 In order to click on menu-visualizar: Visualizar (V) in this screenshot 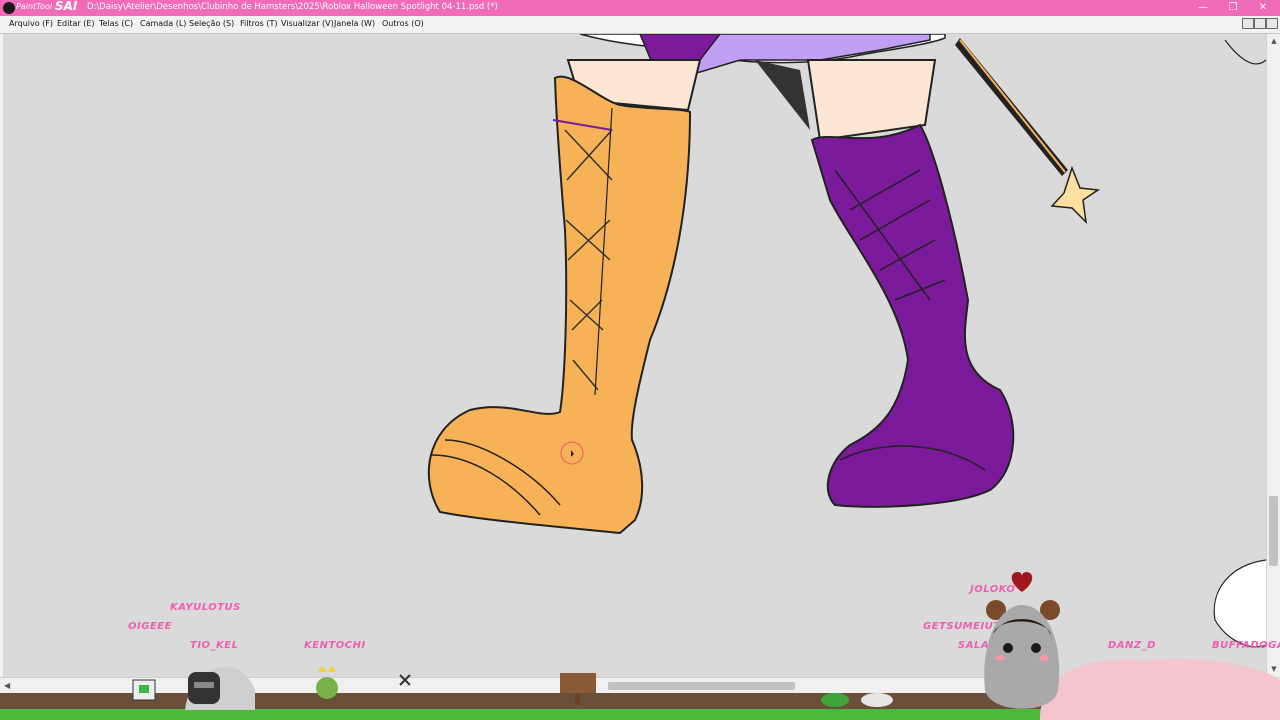, I will do `click(307, 23)`.